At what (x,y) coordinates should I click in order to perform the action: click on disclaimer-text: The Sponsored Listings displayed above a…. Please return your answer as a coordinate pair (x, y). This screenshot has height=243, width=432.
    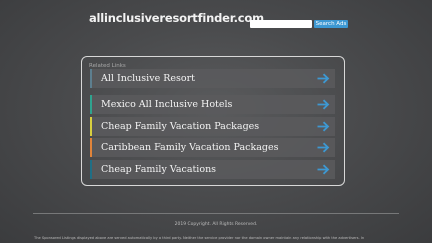
    Looking at the image, I should click on (199, 238).